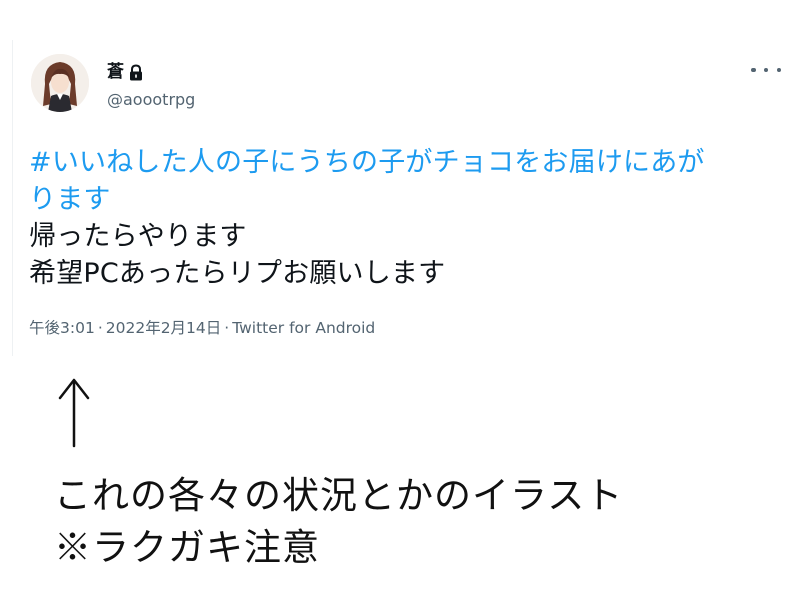  What do you see at coordinates (338, 522) in the screenshot?
I see `annotation-caption: これの各々の状況とかのイラスト ※ラクガキ注意` at bounding box center [338, 522].